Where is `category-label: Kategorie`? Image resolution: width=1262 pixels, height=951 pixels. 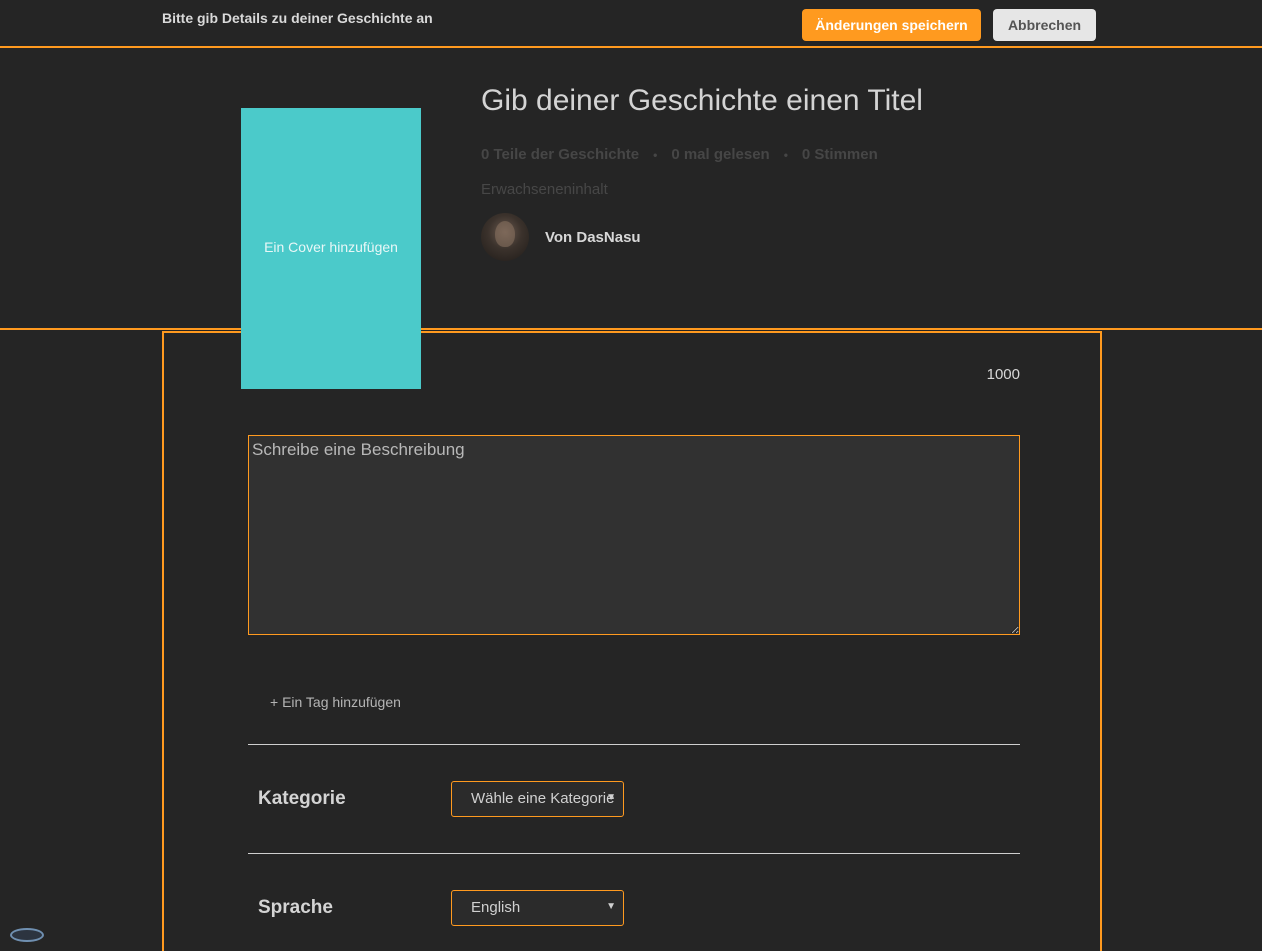
category-label: Kategorie is located at coordinates (302, 798).